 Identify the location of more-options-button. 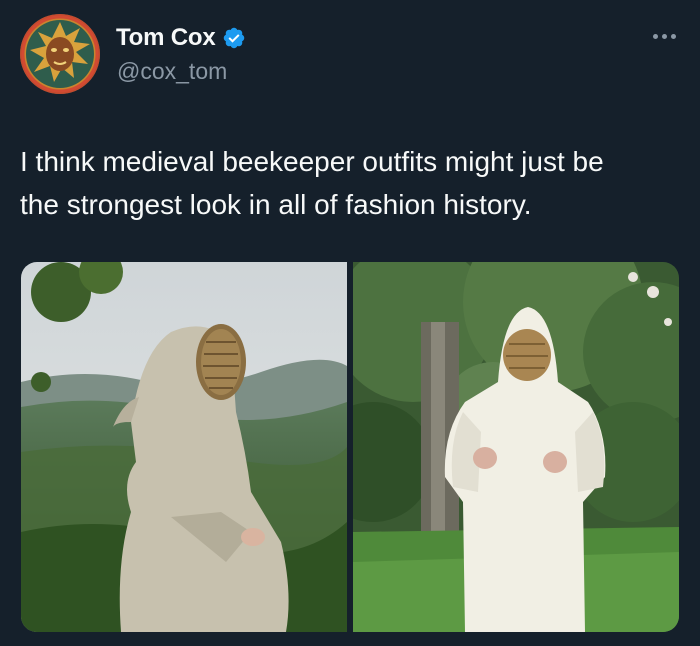
(664, 36).